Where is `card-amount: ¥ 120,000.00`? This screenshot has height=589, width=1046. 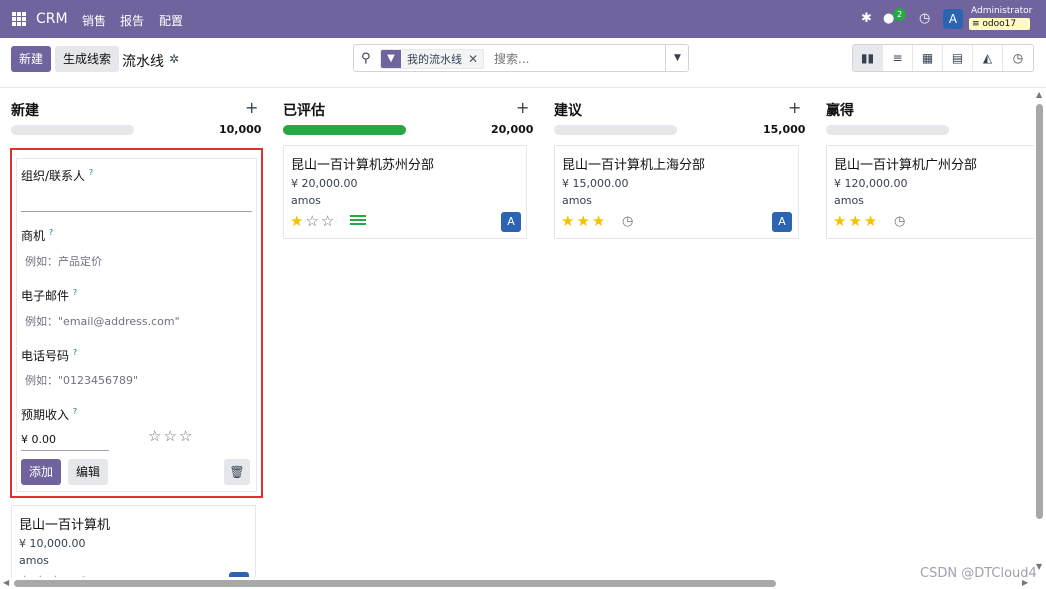 card-amount: ¥ 120,000.00 is located at coordinates (871, 183).